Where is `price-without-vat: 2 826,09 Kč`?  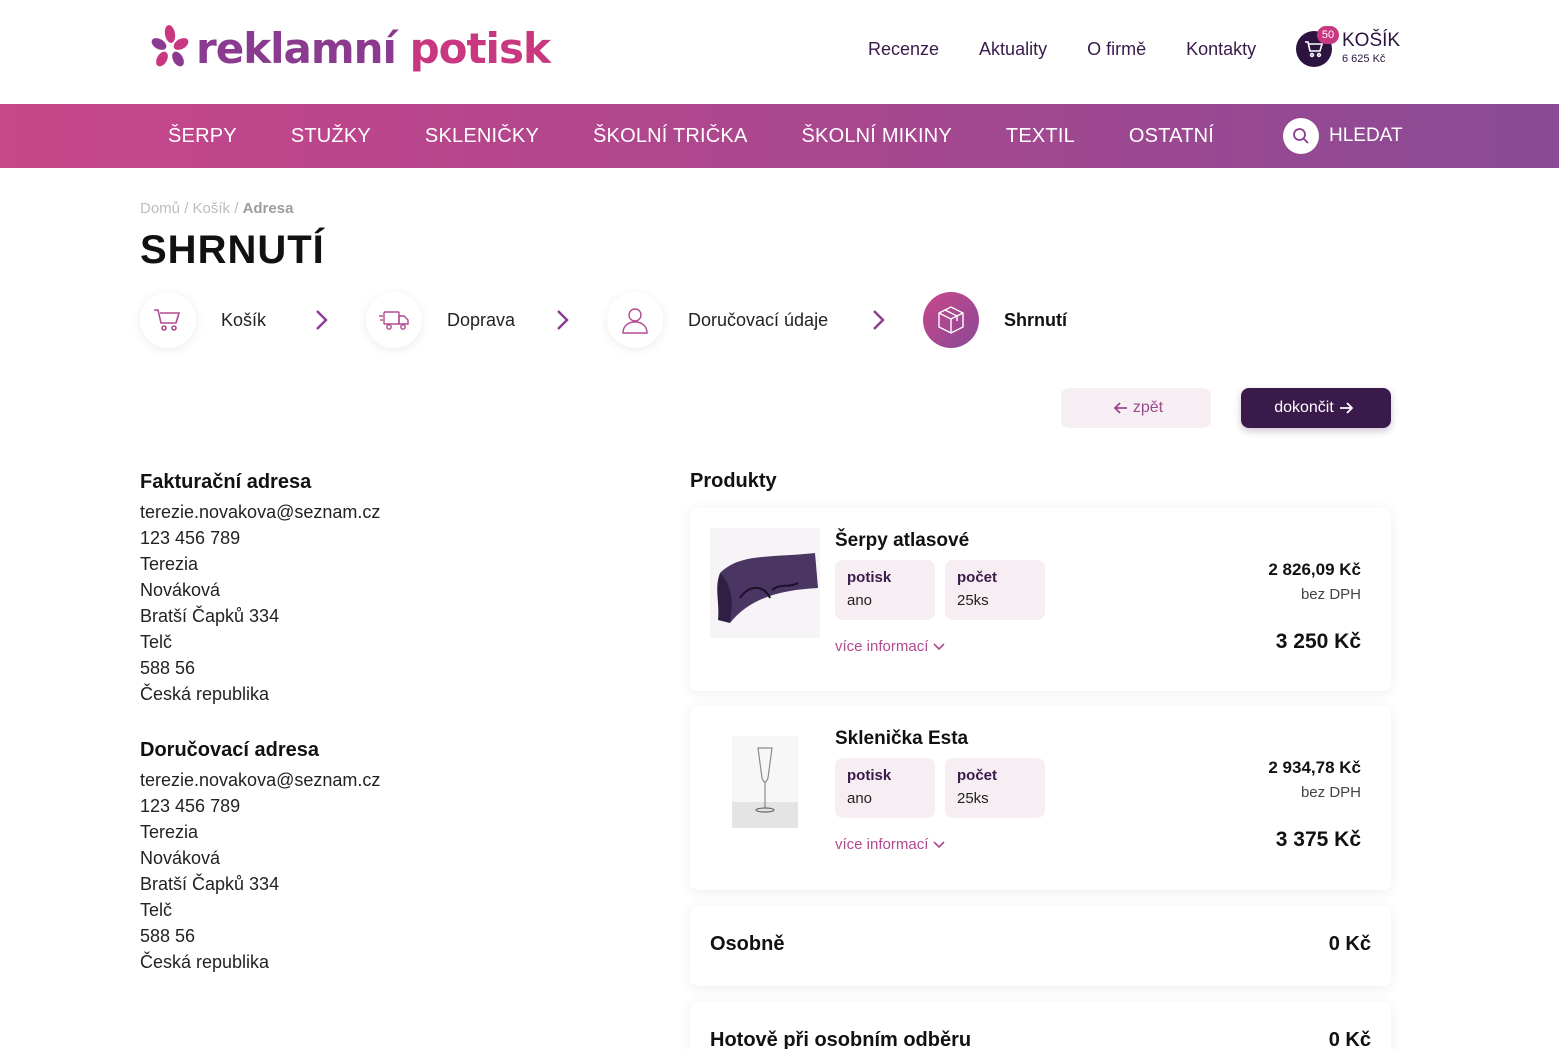 price-without-vat: 2 826,09 Kč is located at coordinates (1314, 569).